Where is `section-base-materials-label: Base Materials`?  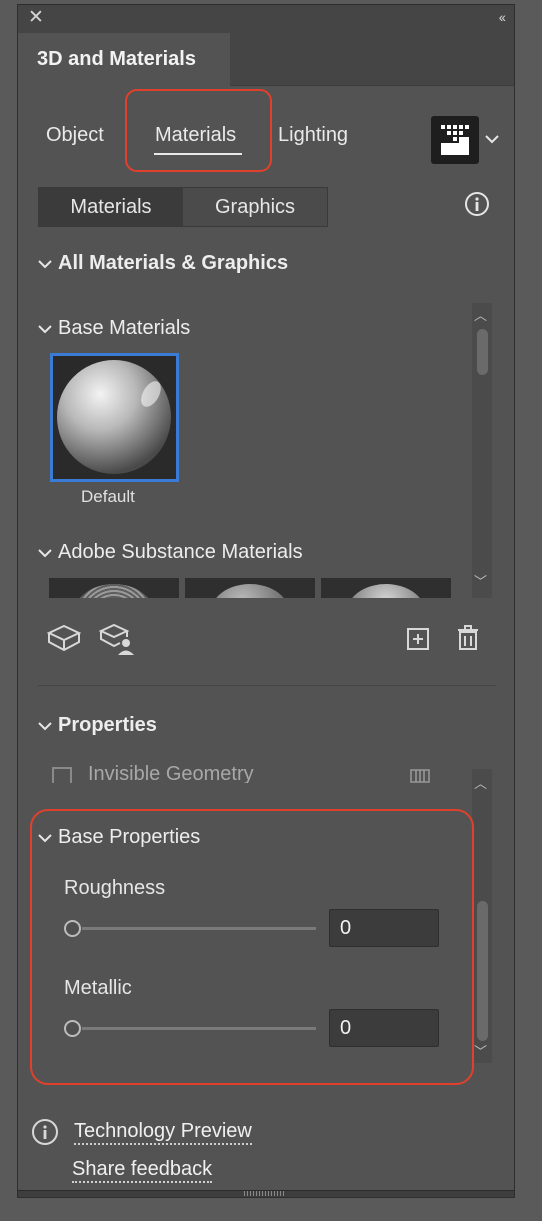
section-base-materials-label: Base Materials is located at coordinates (124, 328).